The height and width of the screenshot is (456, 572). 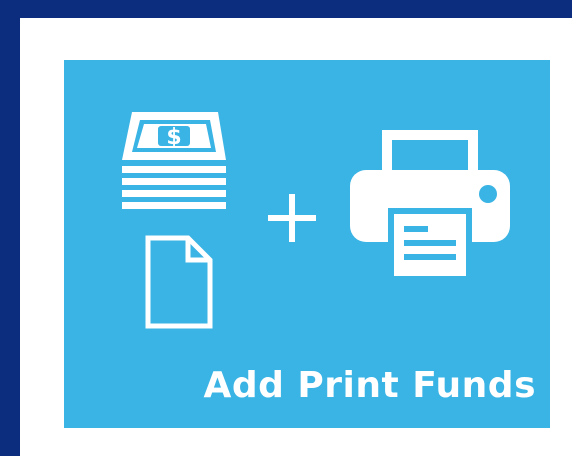 What do you see at coordinates (292, 218) in the screenshot?
I see `plus-icon` at bounding box center [292, 218].